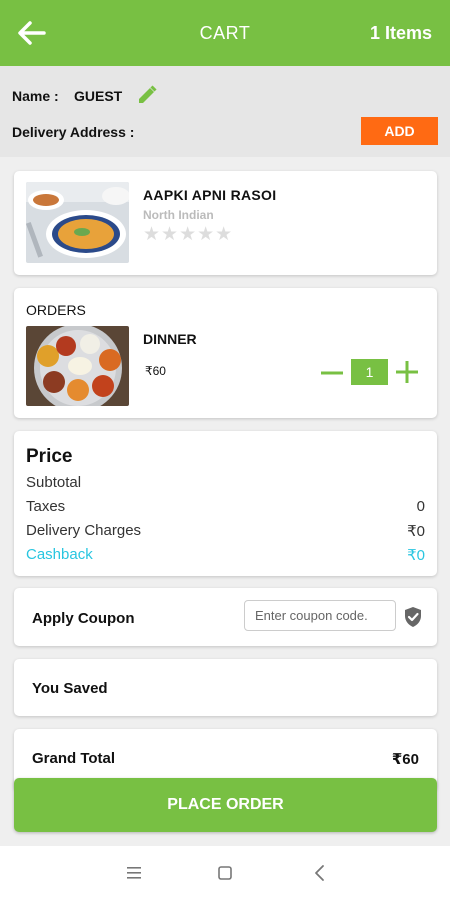 Image resolution: width=450 pixels, height=900 pixels. I want to click on cashback-value: ₹0, so click(416, 555).